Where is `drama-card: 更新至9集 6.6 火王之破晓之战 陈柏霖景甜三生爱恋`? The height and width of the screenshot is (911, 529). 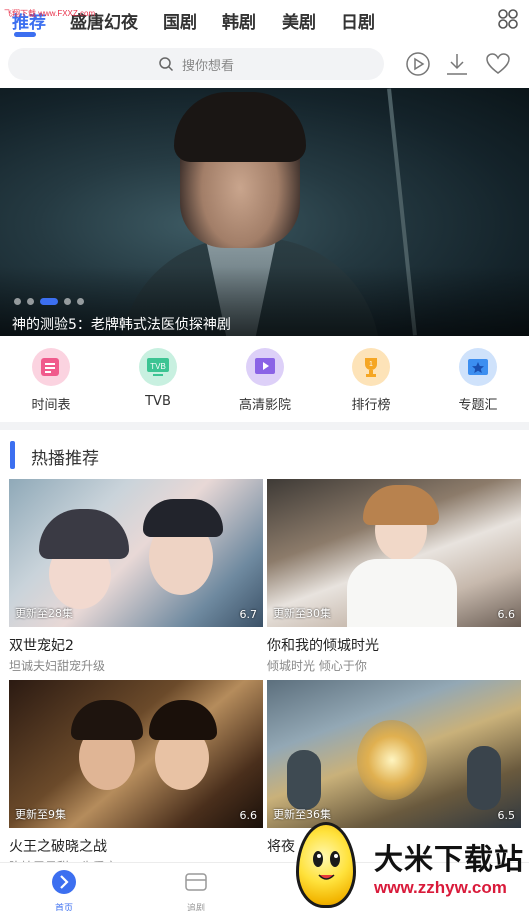 drama-card: 更新至9集 6.6 火王之破晓之战 陈柏霖景甜三生爱恋 is located at coordinates (136, 777).